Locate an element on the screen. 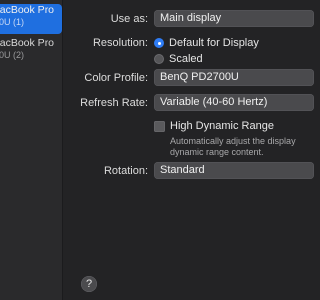 This screenshot has height=300, width=320. hdr-hint-line-1: Automatically adjust the display is located at coordinates (233, 141).